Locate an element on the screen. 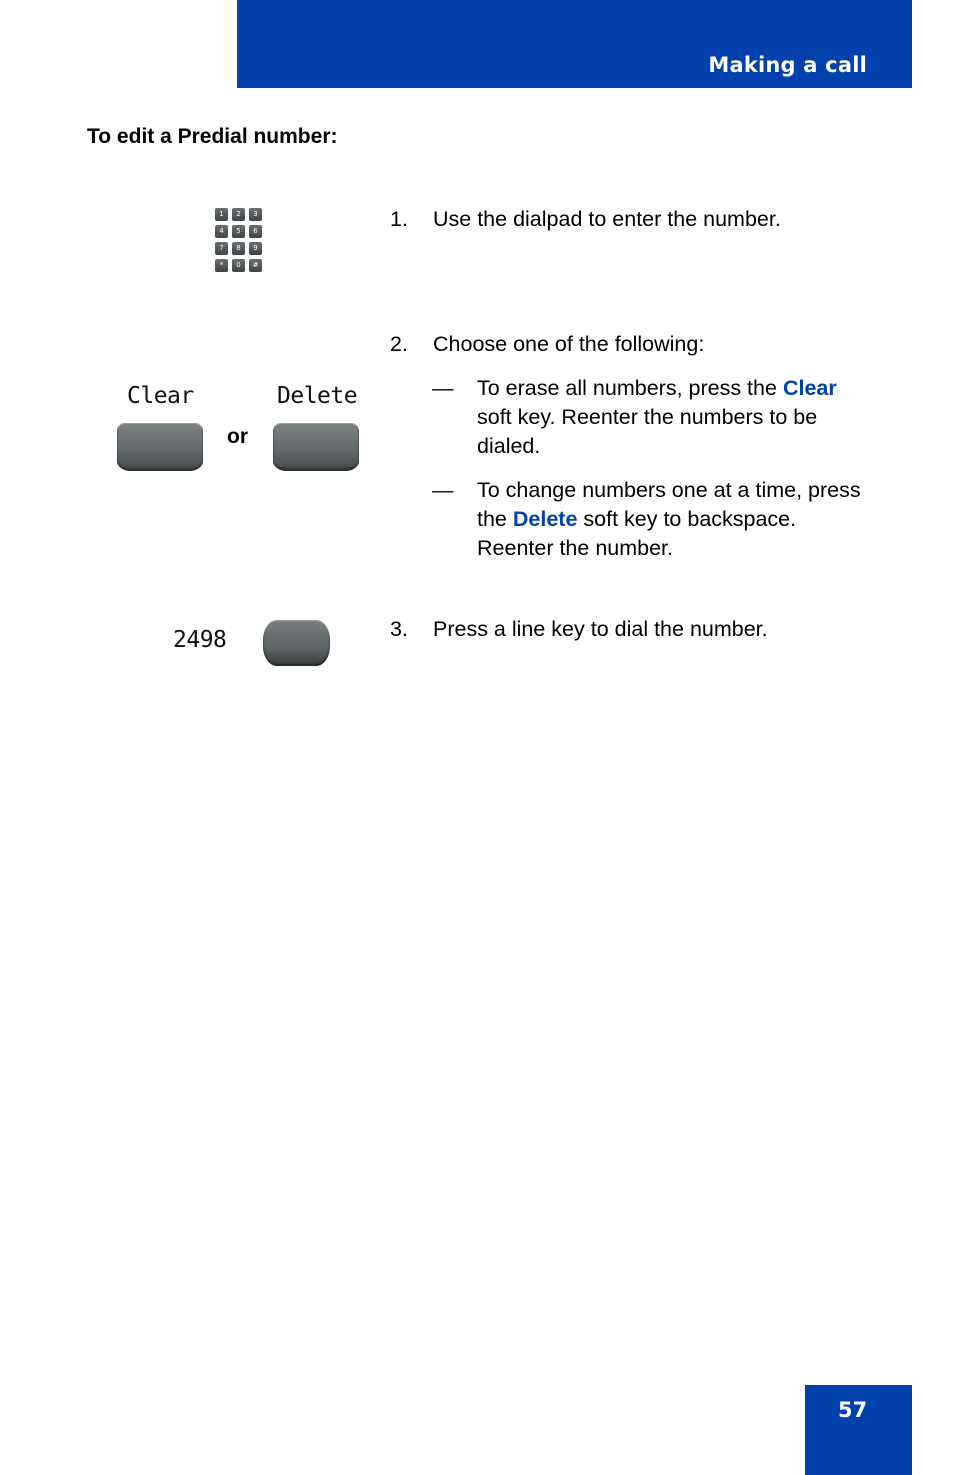 This screenshot has width=954, height=1475. chapter-title: Making a call is located at coordinates (787, 65).